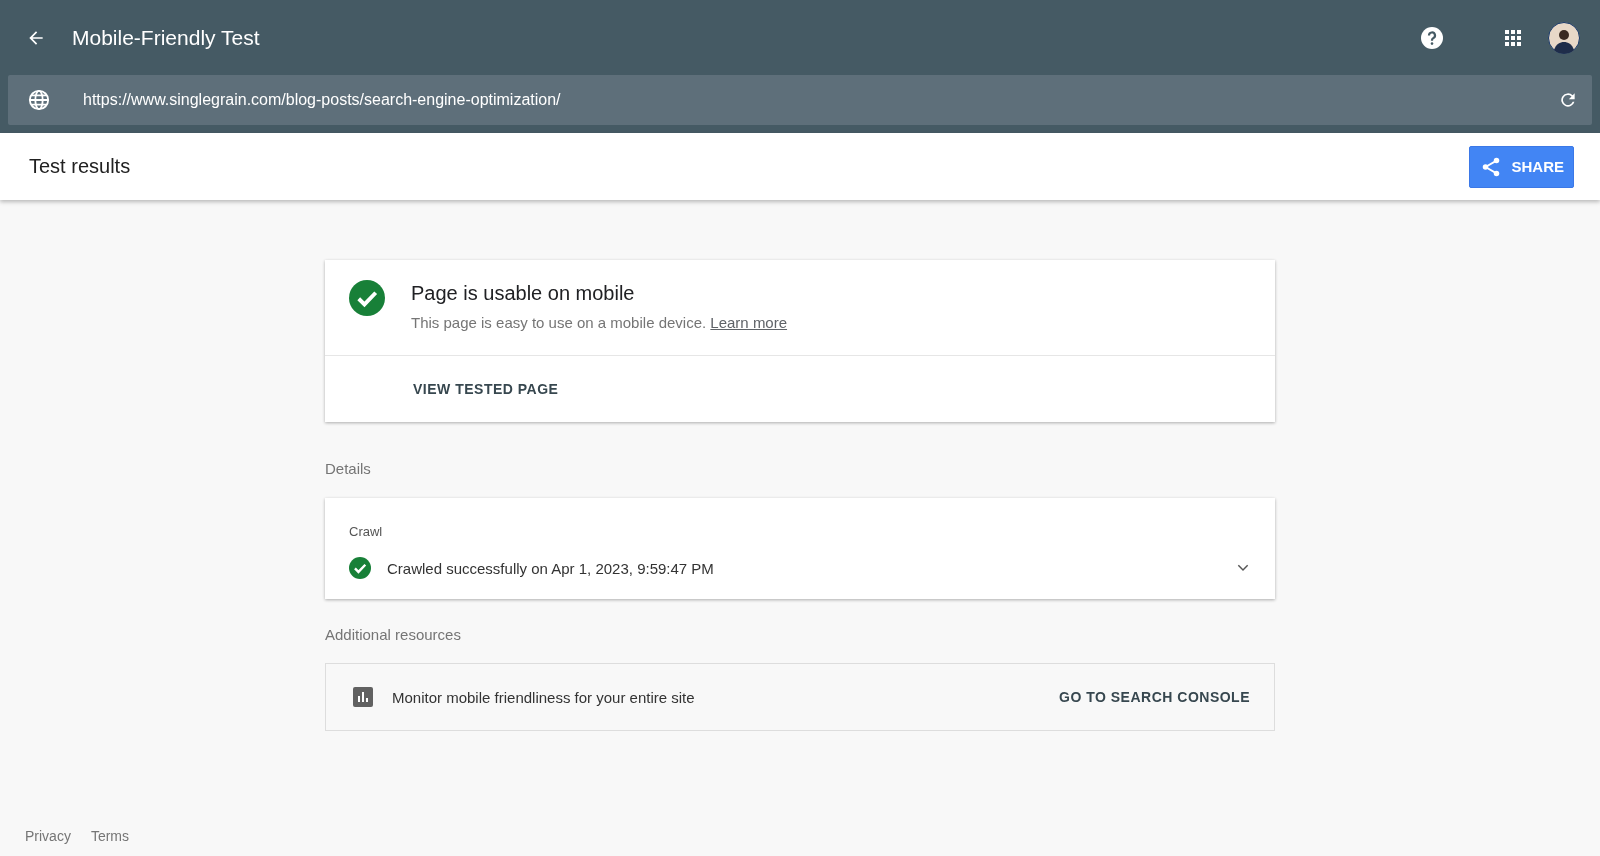  I want to click on verdict-description: This page is easy to use on a mobile device. Learn more, so click(599, 322).